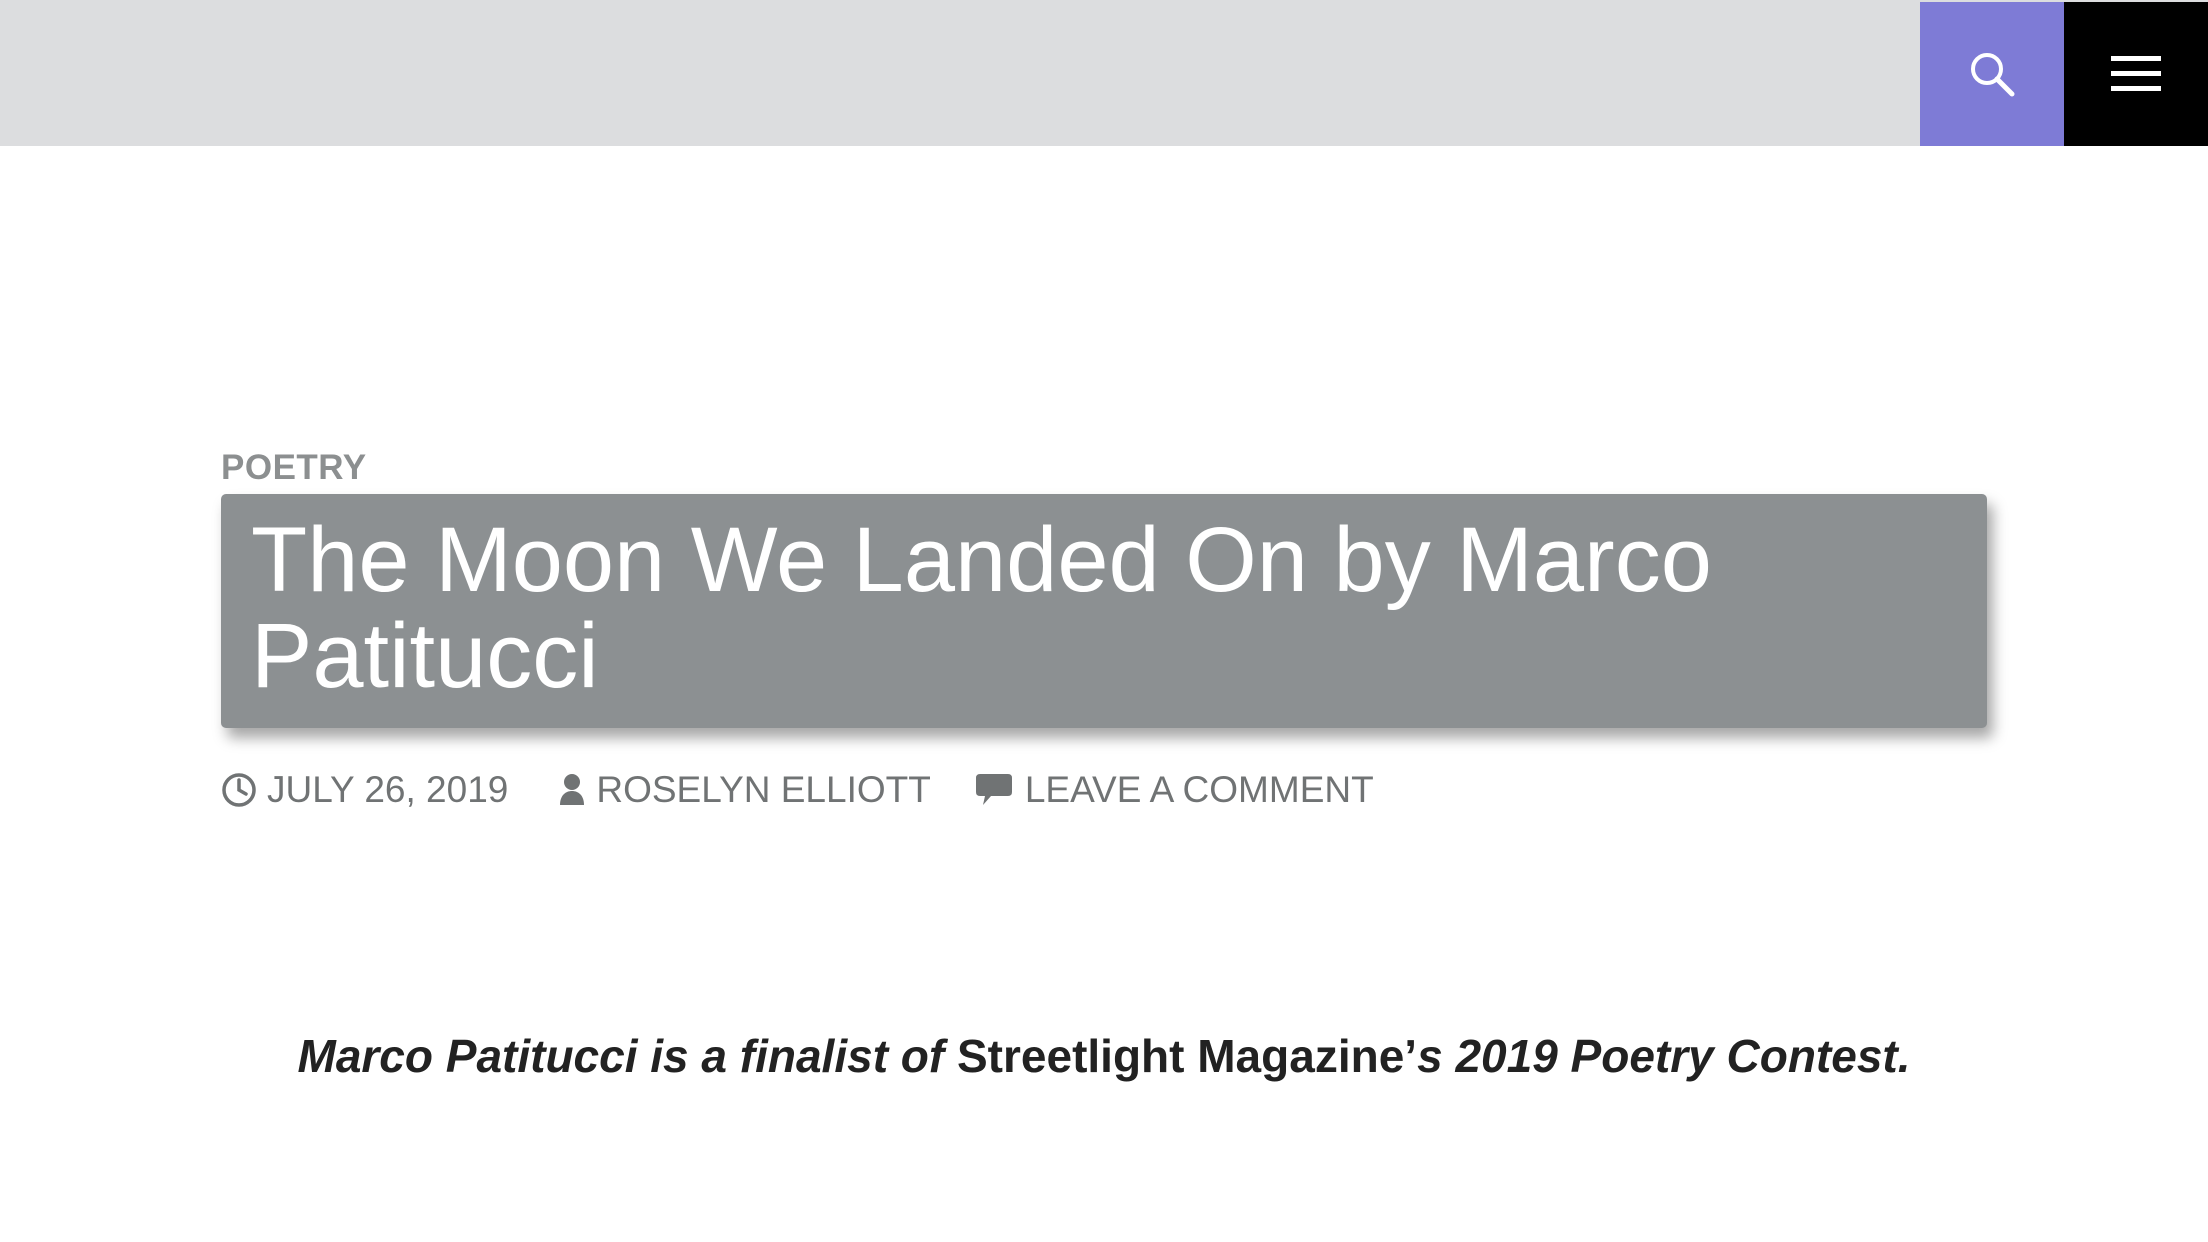  Describe the element at coordinates (239, 790) in the screenshot. I see `clock-icon` at that location.